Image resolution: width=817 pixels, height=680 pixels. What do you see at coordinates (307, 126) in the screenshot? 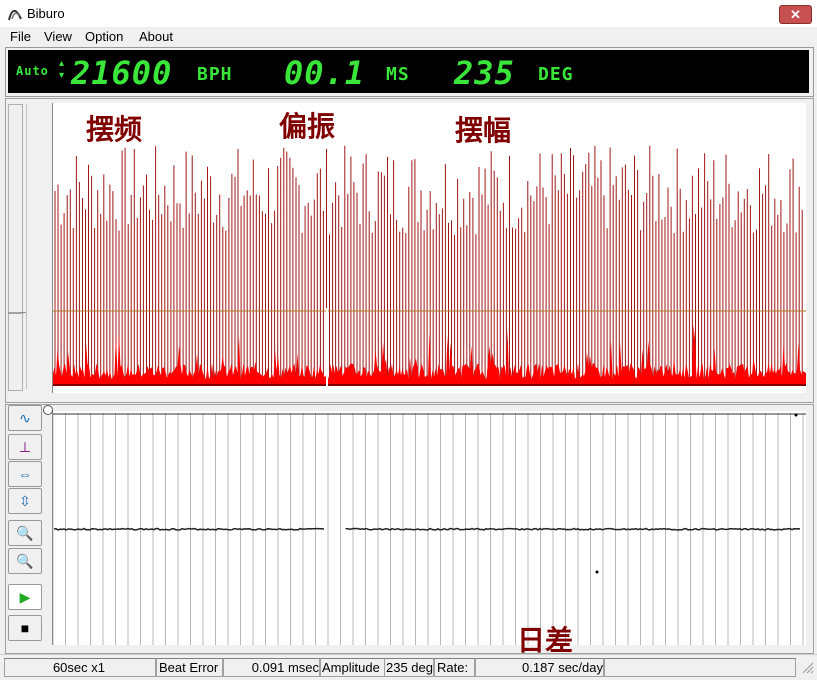
I see `annotation-beat-error: 偏振` at bounding box center [307, 126].